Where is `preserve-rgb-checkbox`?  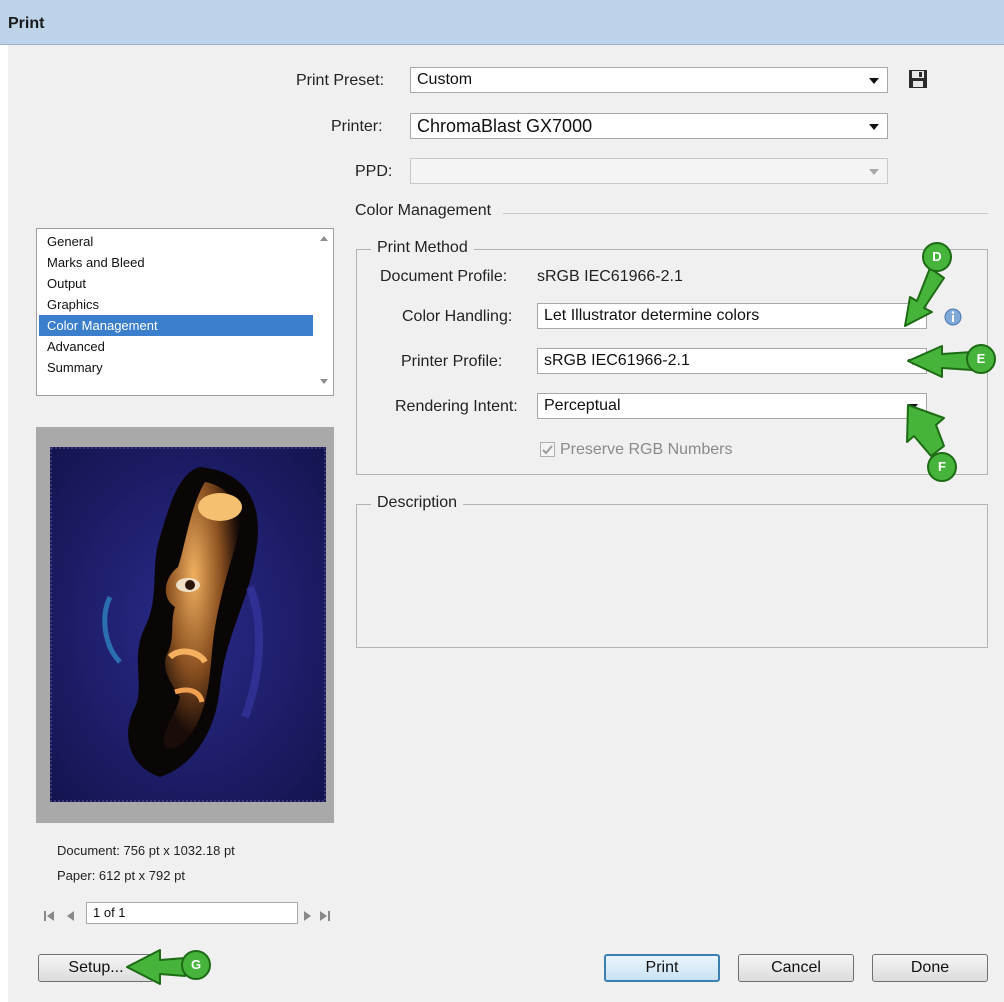
preserve-rgb-checkbox is located at coordinates (547, 449).